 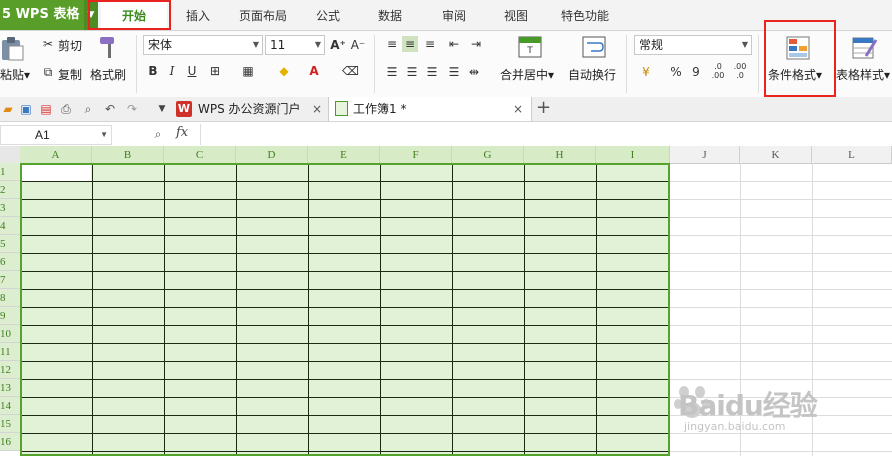 What do you see at coordinates (198, 15) in the screenshot?
I see `tab-insert: 插入` at bounding box center [198, 15].